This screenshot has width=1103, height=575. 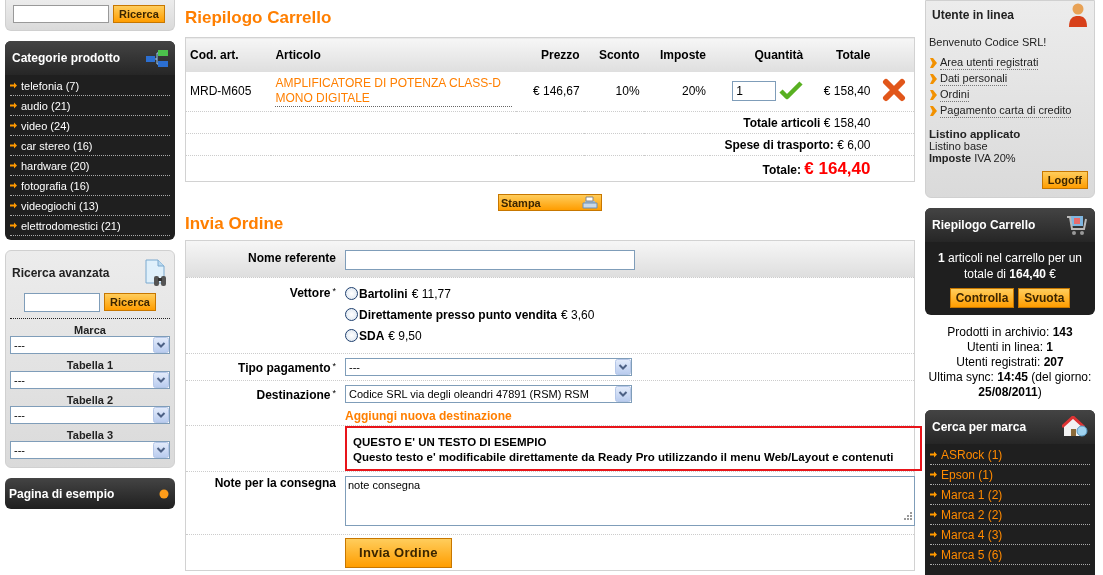 What do you see at coordinates (90, 146) in the screenshot?
I see `category-item: car stereo (16)` at bounding box center [90, 146].